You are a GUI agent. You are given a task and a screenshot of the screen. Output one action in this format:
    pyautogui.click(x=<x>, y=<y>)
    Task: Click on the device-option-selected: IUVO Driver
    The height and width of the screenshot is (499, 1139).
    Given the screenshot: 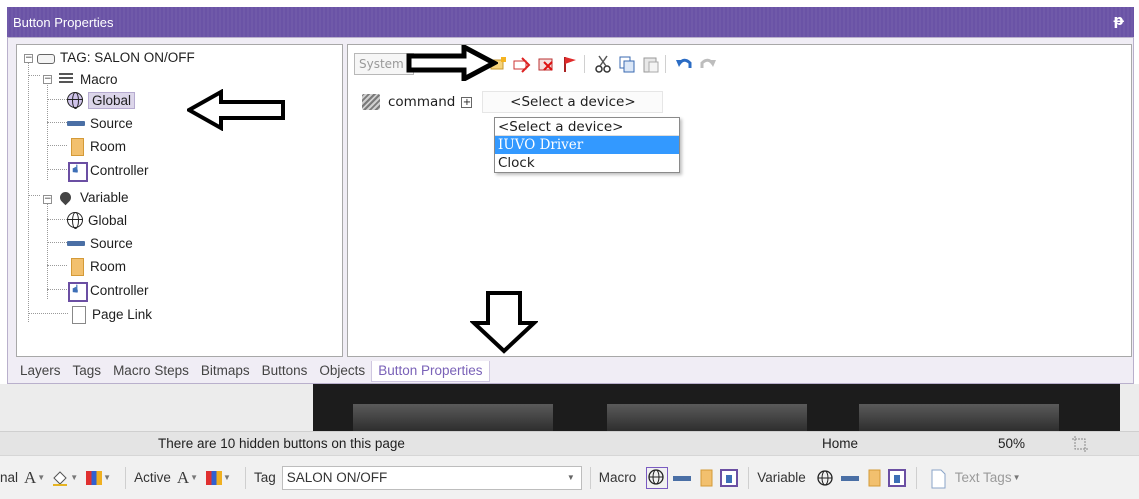 What is the action you would take?
    pyautogui.click(x=587, y=145)
    